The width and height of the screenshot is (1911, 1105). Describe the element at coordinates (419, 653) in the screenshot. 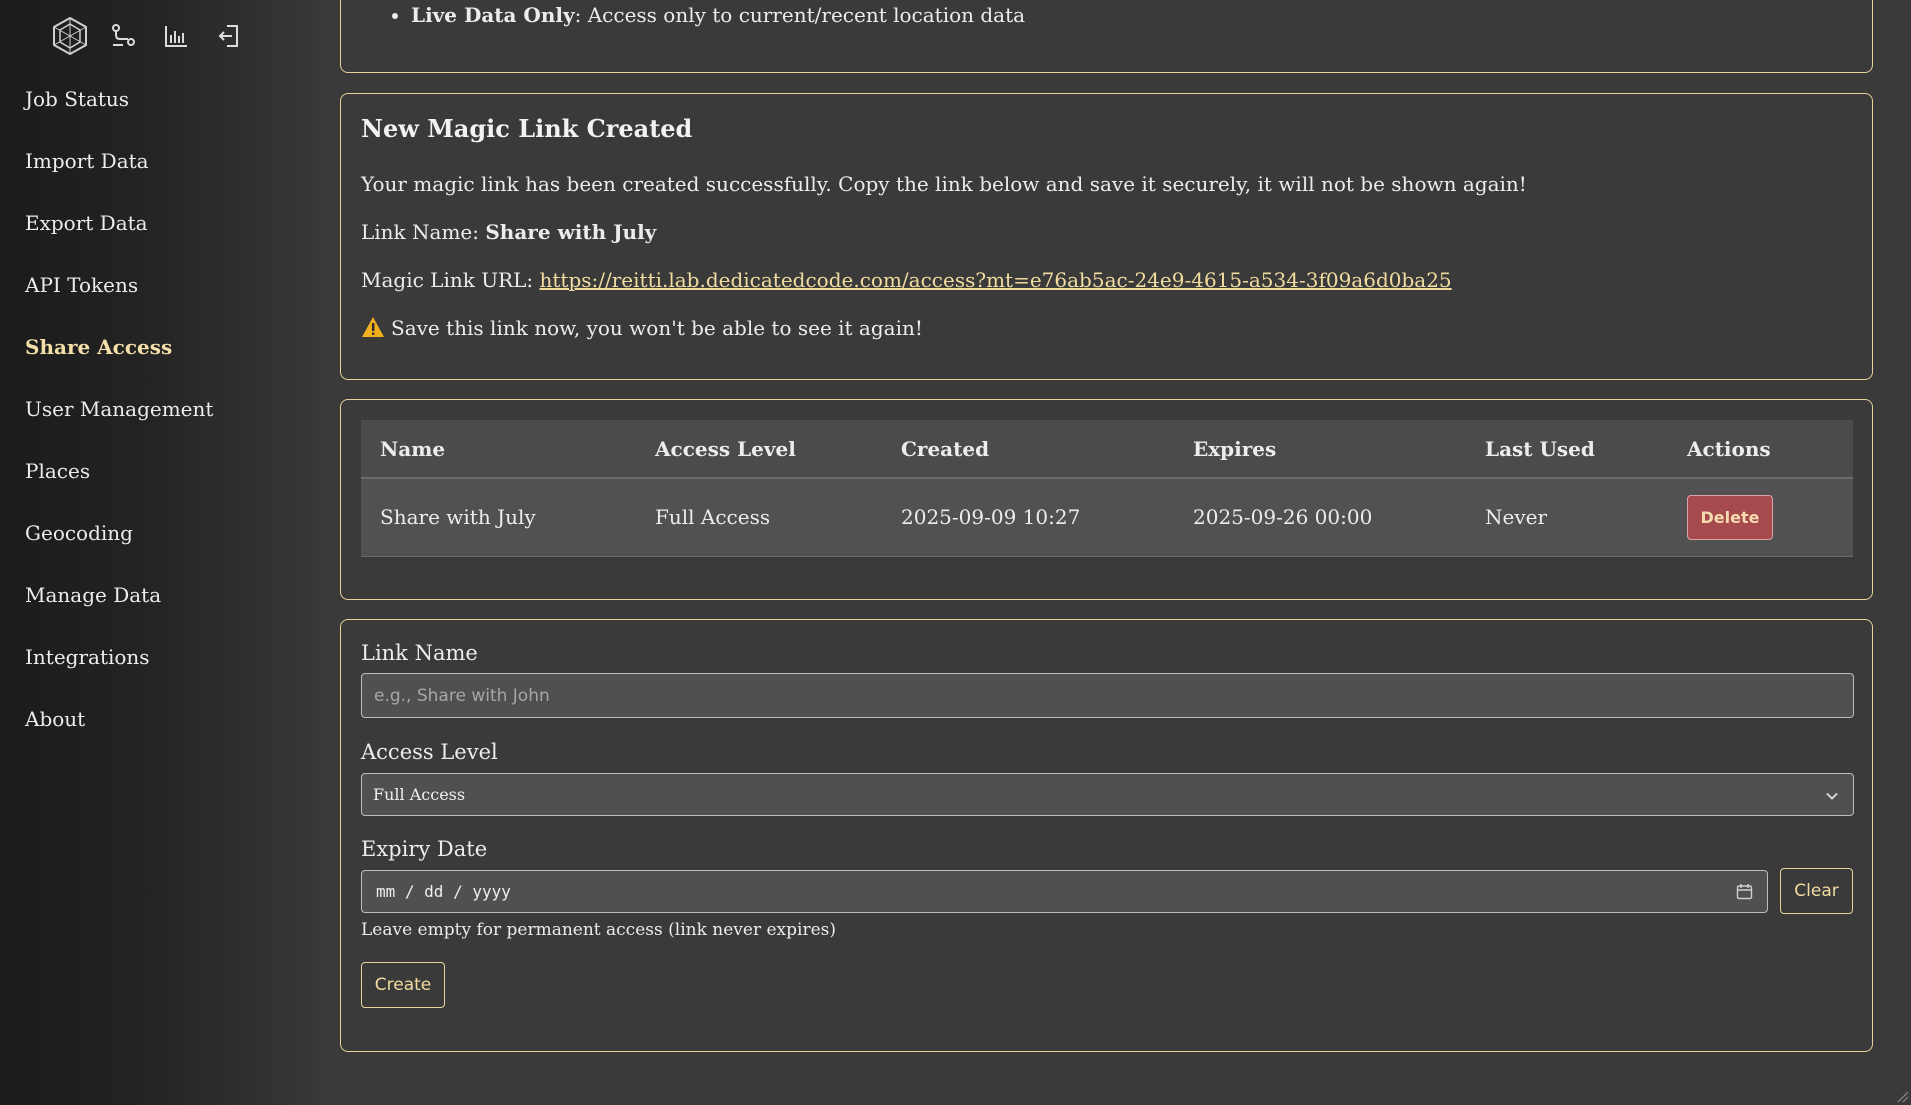

I see `link-name-field-label: Link Name` at that location.